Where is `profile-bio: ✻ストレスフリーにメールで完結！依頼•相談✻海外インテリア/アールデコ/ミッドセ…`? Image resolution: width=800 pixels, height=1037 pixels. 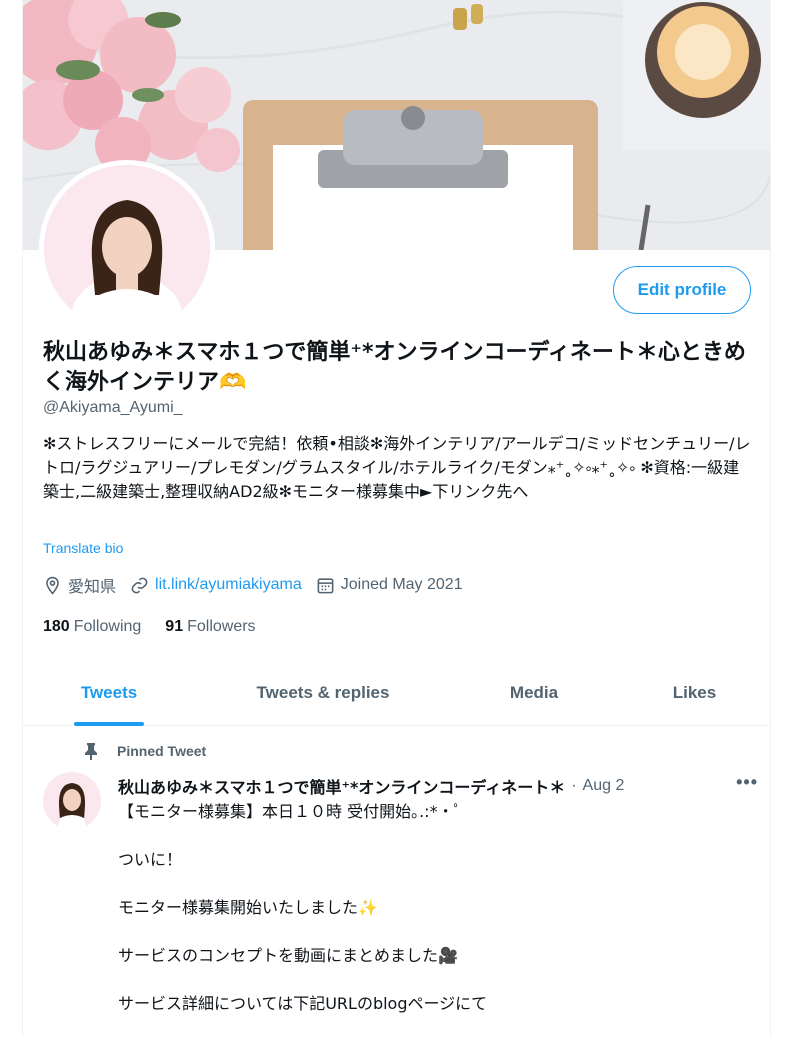
profile-bio: ✻ストレスフリーにメールで完結！依頼•相談✻海外インテリア/アールデコ/ミッドセ… is located at coordinates (397, 467).